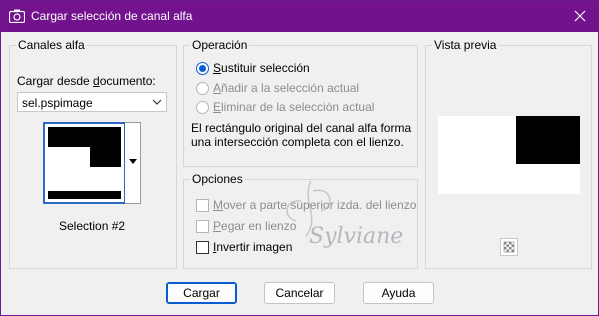  I want to click on chevron-down-icon, so click(157, 102).